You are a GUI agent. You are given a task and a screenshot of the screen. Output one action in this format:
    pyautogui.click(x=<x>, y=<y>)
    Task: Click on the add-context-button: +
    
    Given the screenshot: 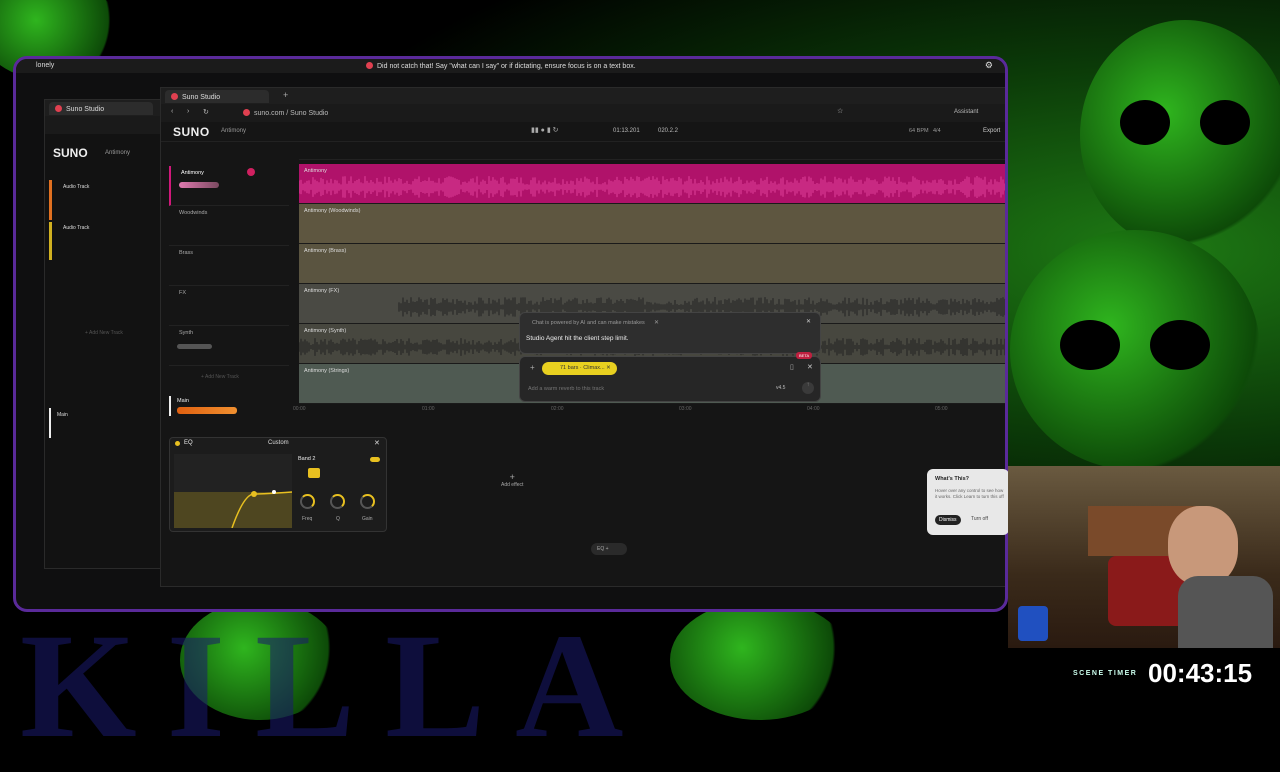 What is the action you would take?
    pyautogui.click(x=532, y=367)
    